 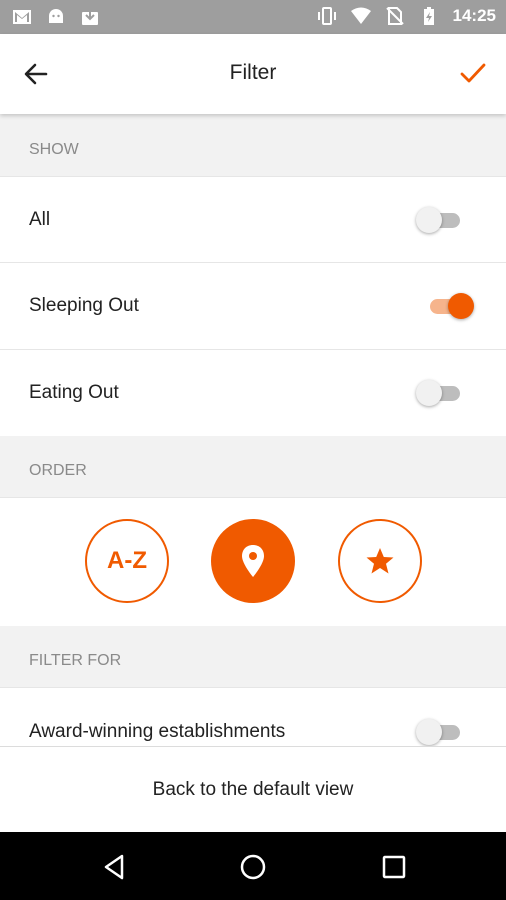 What do you see at coordinates (157, 731) in the screenshot?
I see `filter-label: Award-winning establishments` at bounding box center [157, 731].